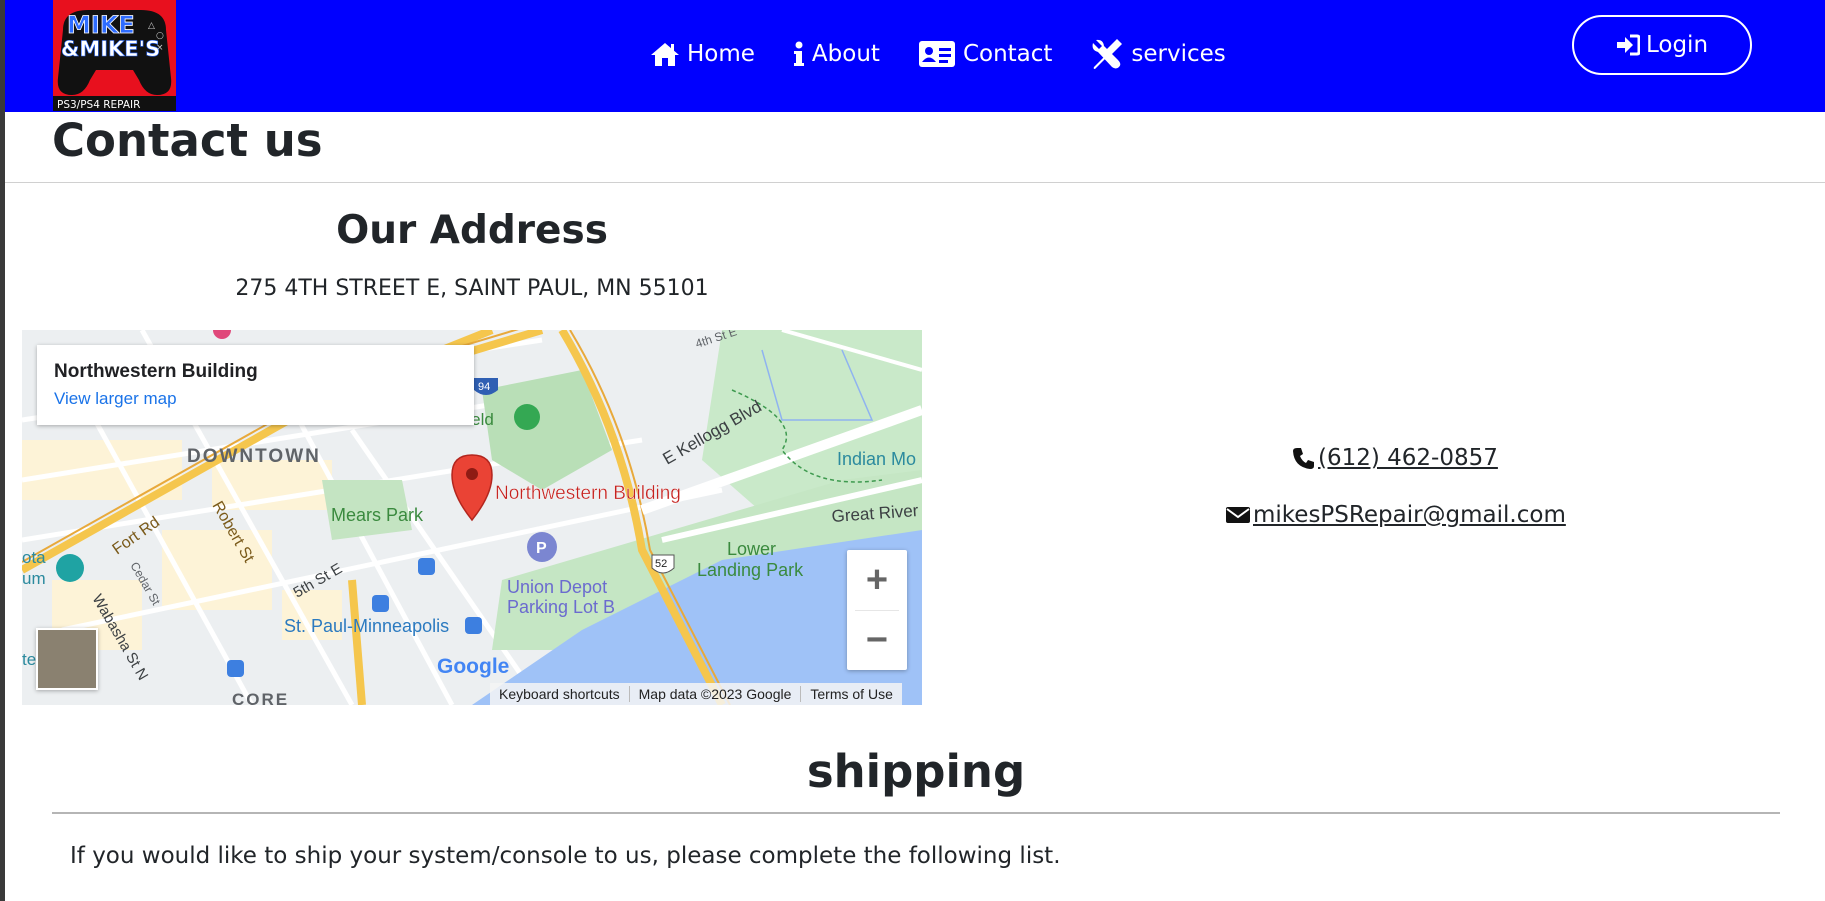 This screenshot has height=901, width=1825. What do you see at coordinates (473, 666) in the screenshot?
I see `google-logo: Google` at bounding box center [473, 666].